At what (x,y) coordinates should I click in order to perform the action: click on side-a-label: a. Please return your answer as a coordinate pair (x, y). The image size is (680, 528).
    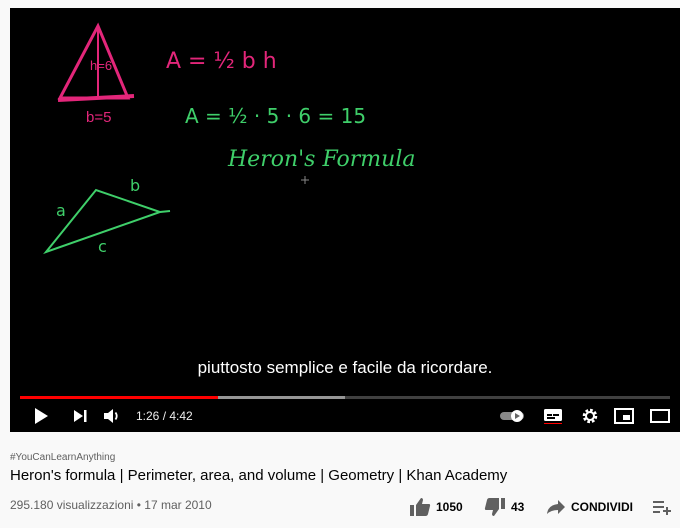
    Looking at the image, I should click on (61, 210).